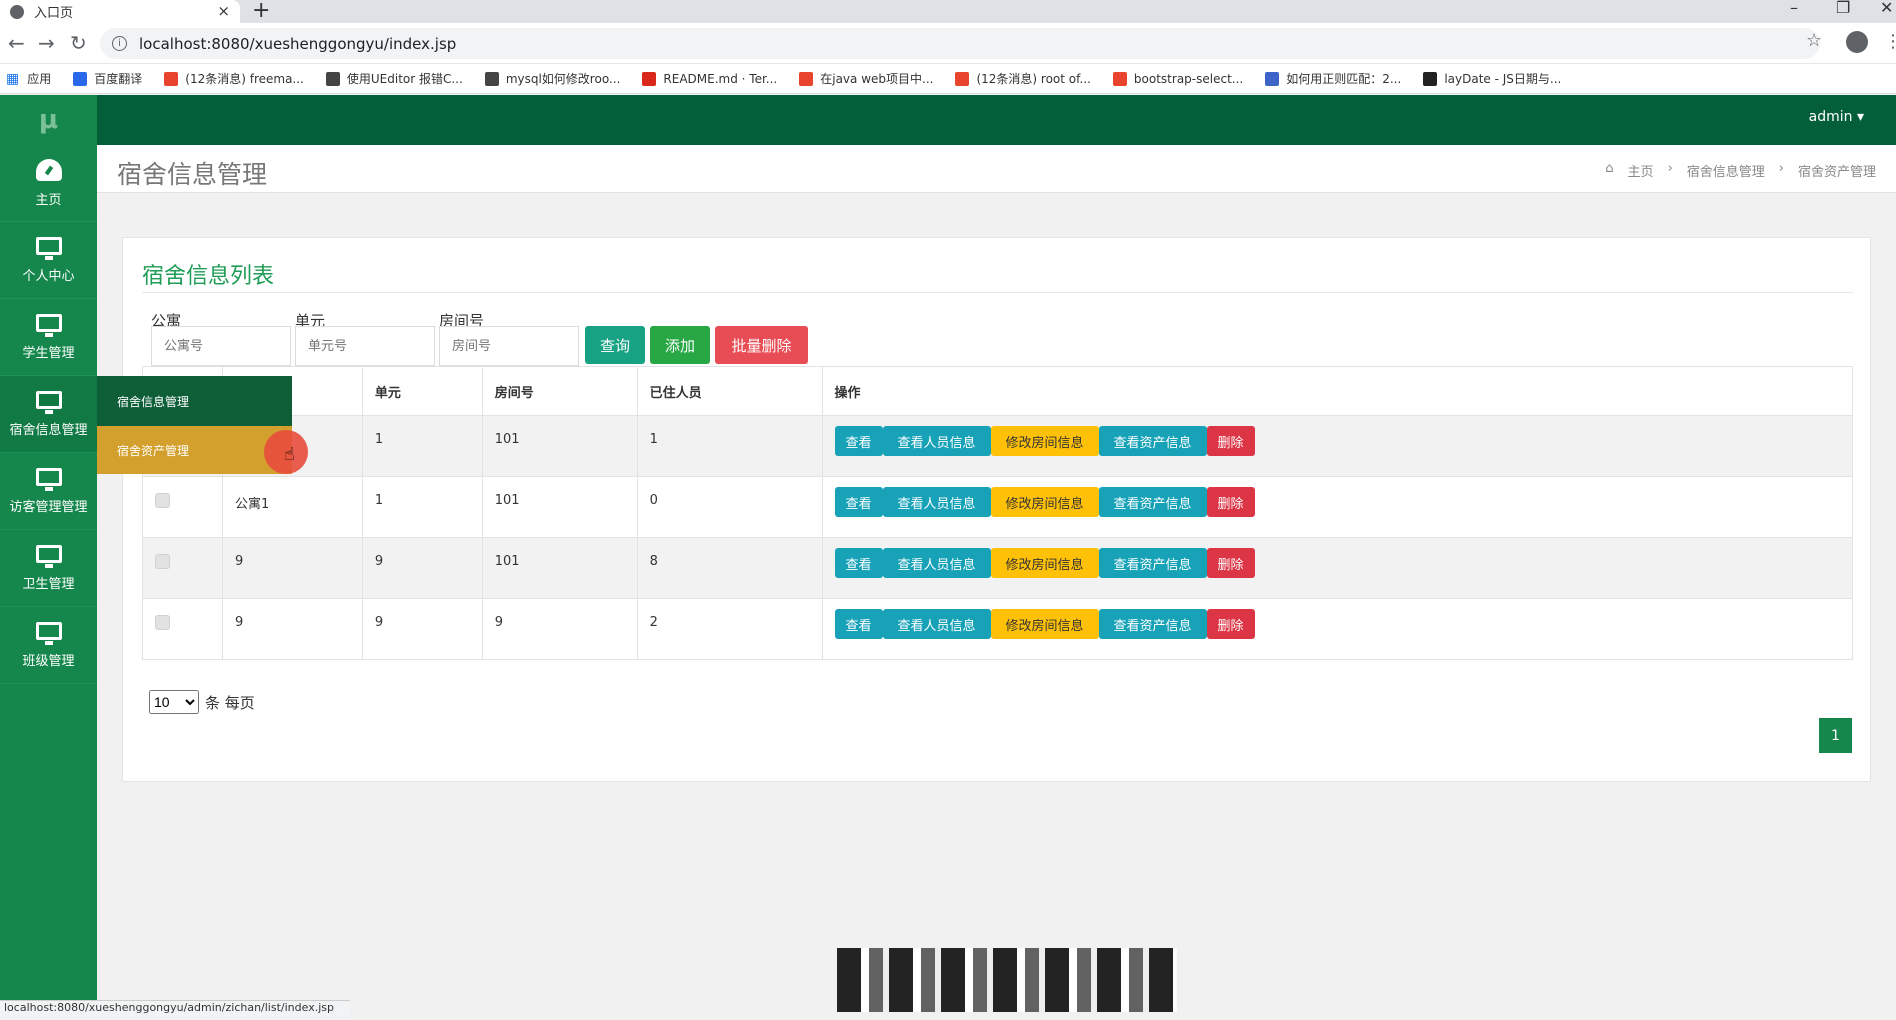 The height and width of the screenshot is (1020, 1896). What do you see at coordinates (261, 11) in the screenshot?
I see `new-tab-button: +` at bounding box center [261, 11].